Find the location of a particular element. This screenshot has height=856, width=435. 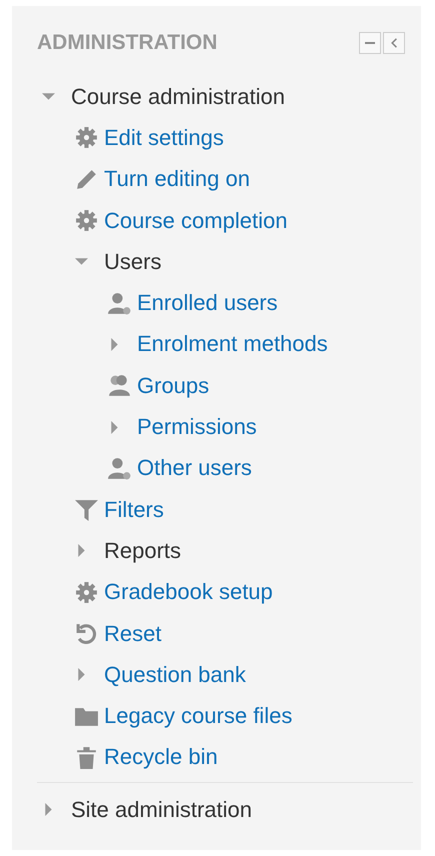

move-button is located at coordinates (394, 43).